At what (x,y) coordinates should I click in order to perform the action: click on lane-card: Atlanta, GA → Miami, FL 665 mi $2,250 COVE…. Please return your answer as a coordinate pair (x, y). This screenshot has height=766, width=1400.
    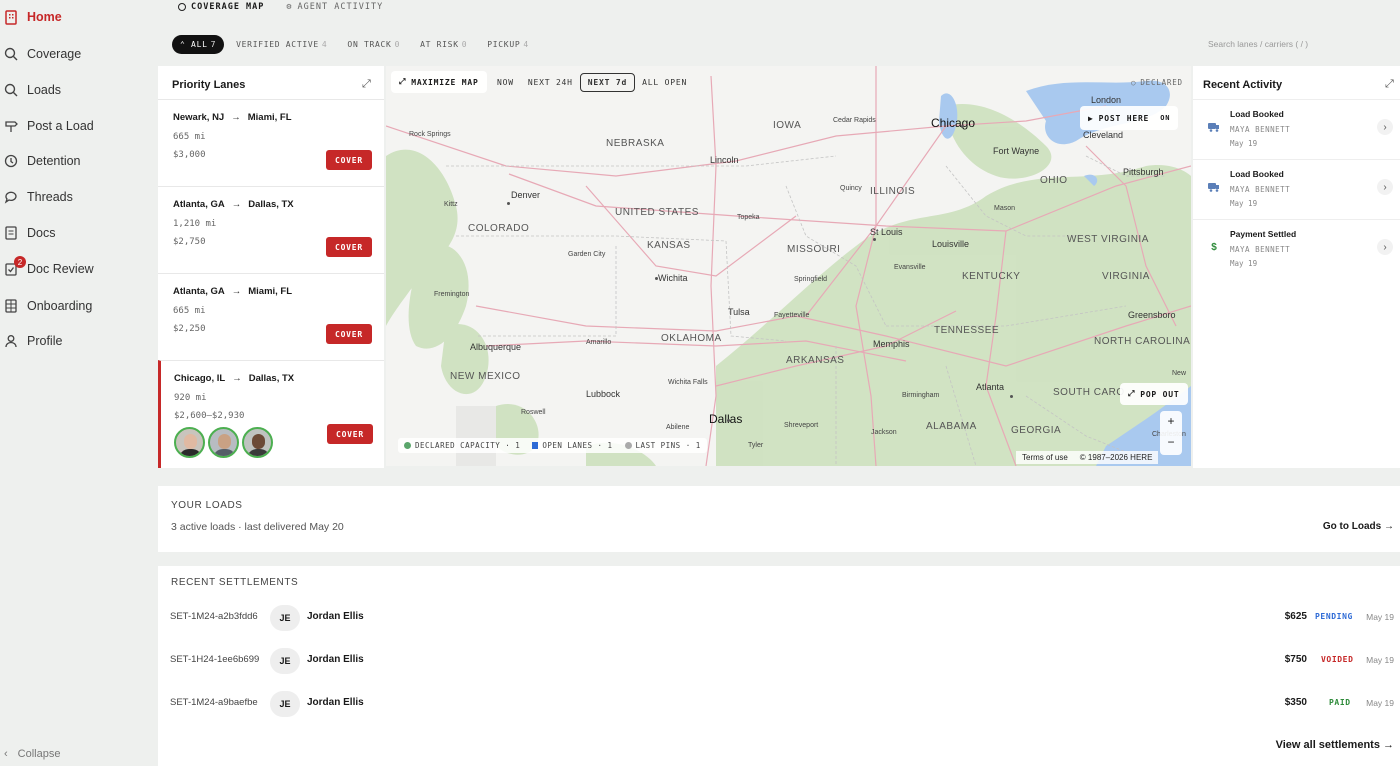
    Looking at the image, I should click on (271, 316).